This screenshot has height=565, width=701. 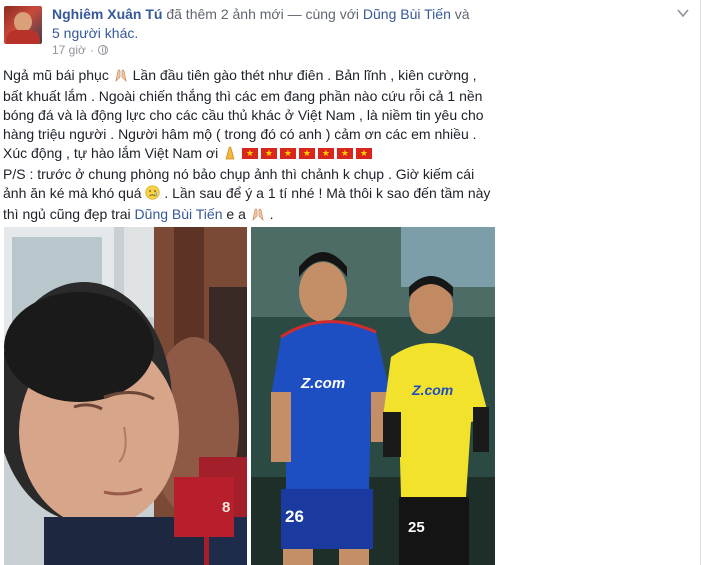 I want to click on folded-hands-icon, so click(x=230, y=155).